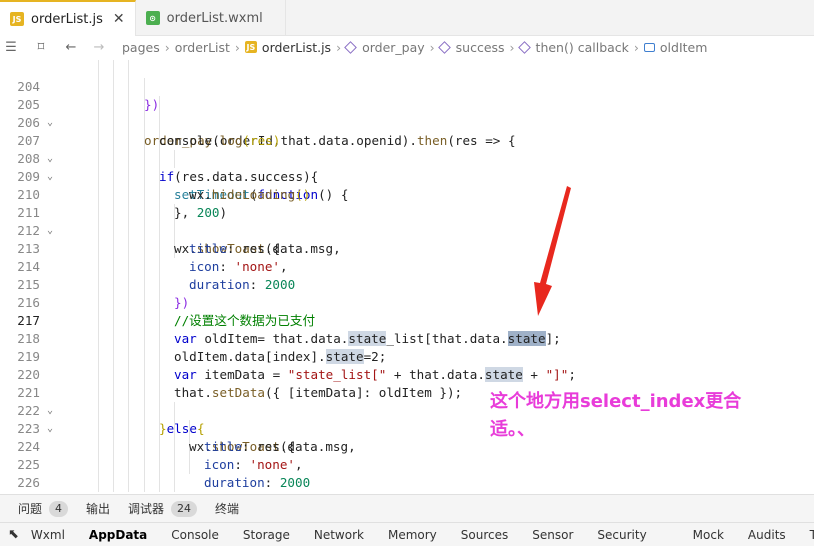 The width and height of the screenshot is (814, 546). What do you see at coordinates (684, 47) in the screenshot?
I see `breadcrumb-item: oldItem` at bounding box center [684, 47].